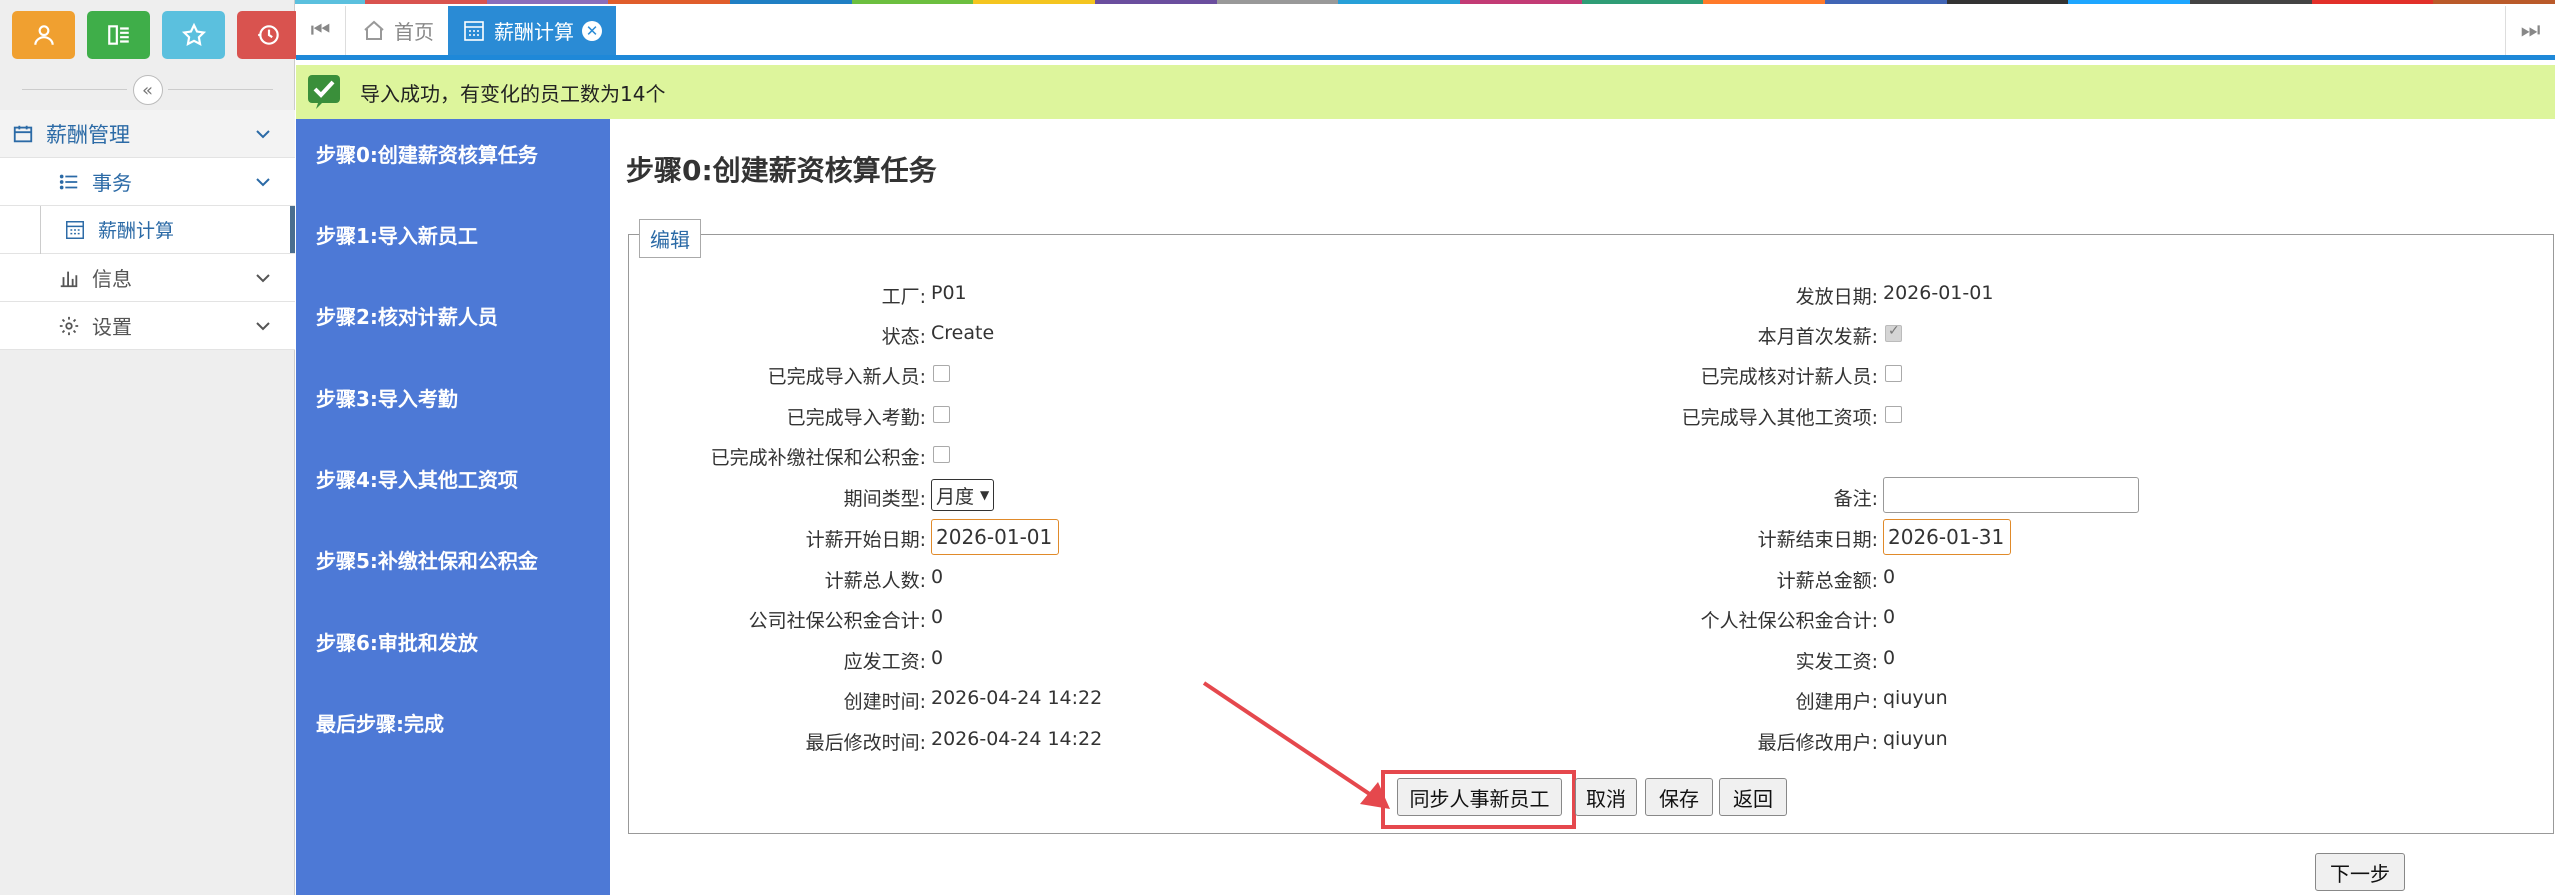  I want to click on menu-item-settings: 设置, so click(147, 326).